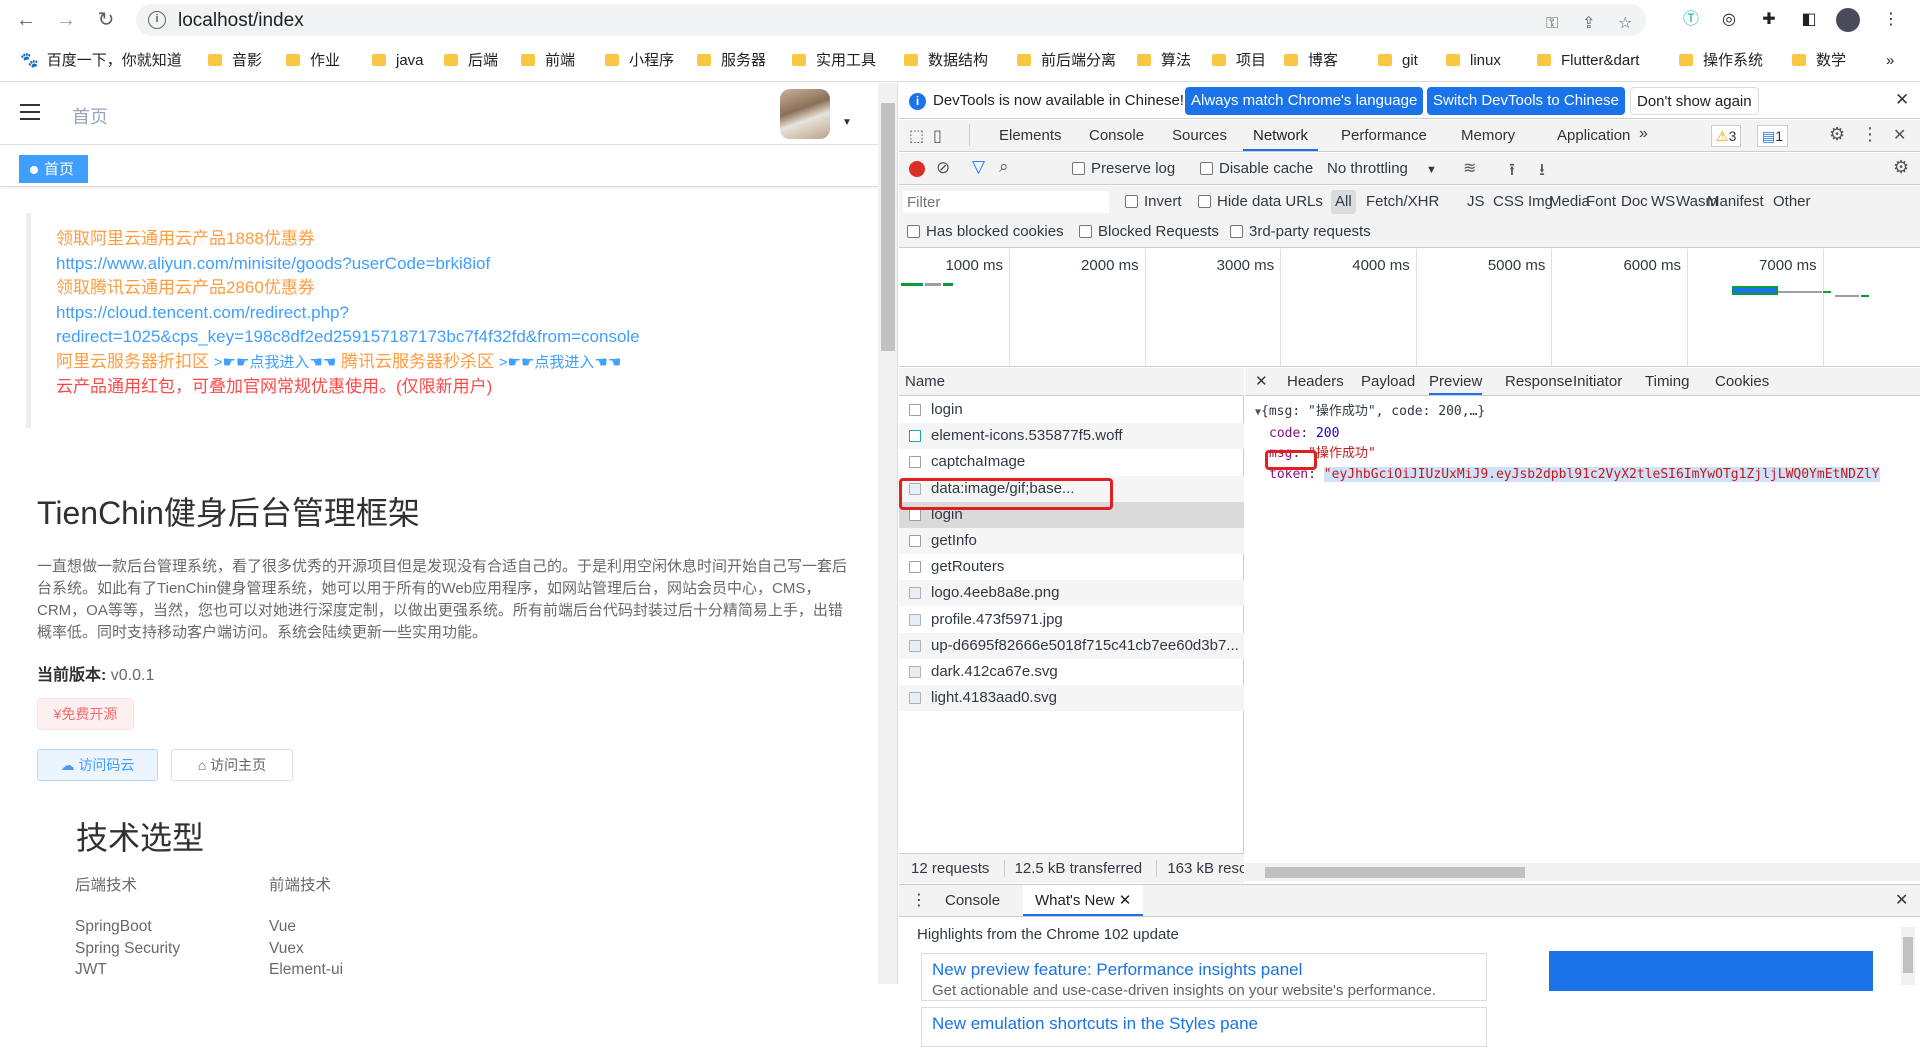 The image size is (1920, 1047). Describe the element at coordinates (53, 169) in the screenshot. I see `tag-home: 首页` at that location.